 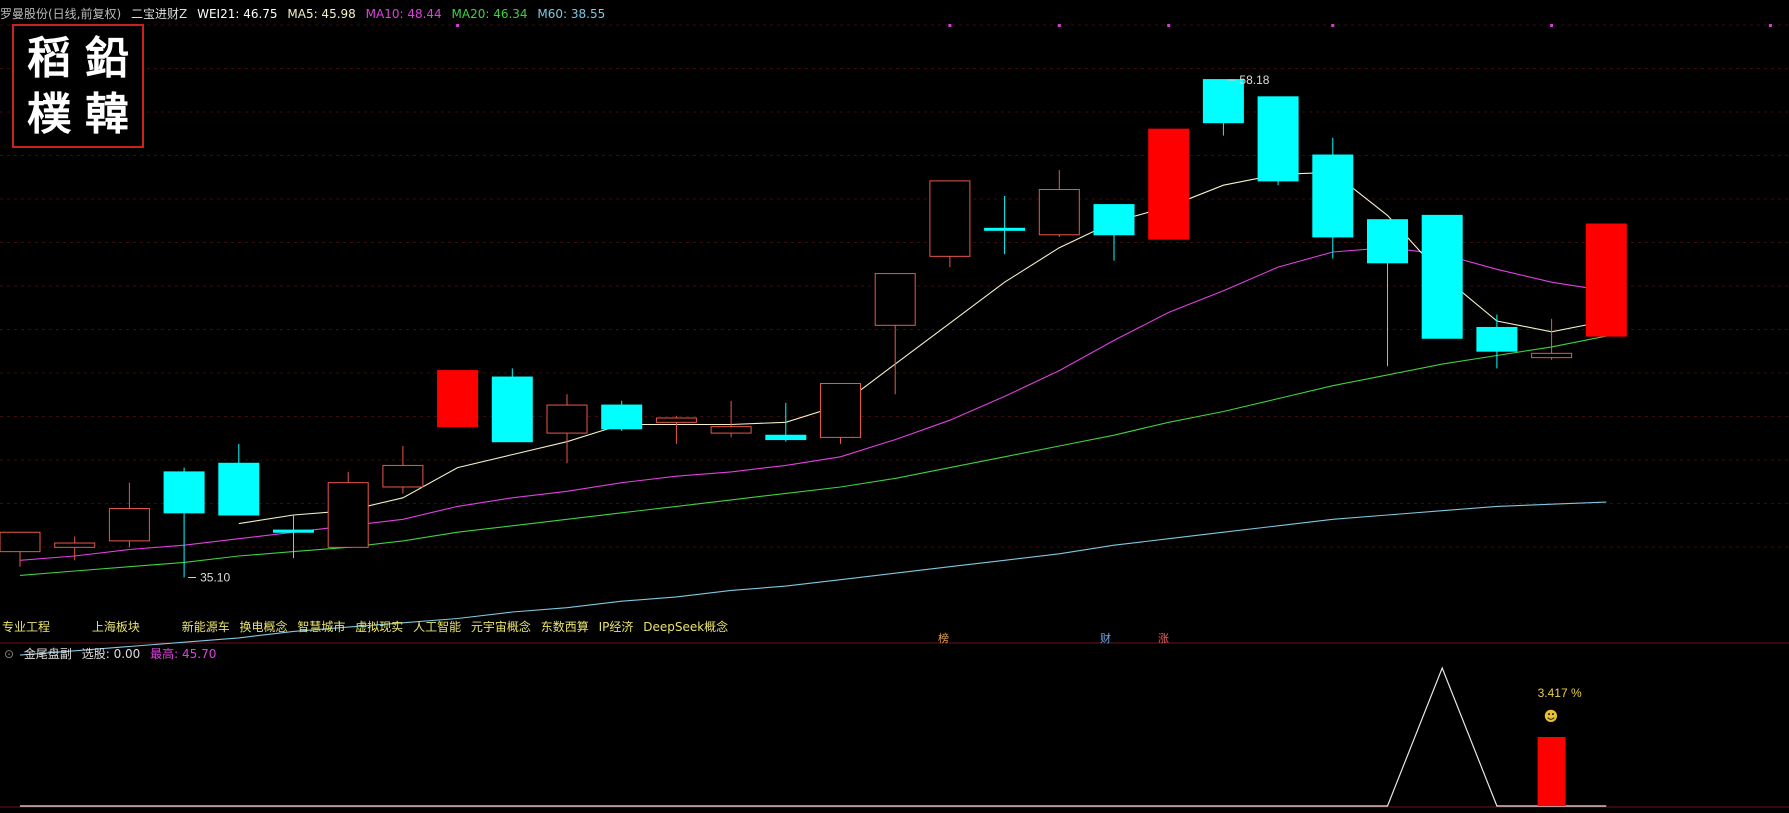 I want to click on concept-tag: 元宇宙概念, so click(x=501, y=627).